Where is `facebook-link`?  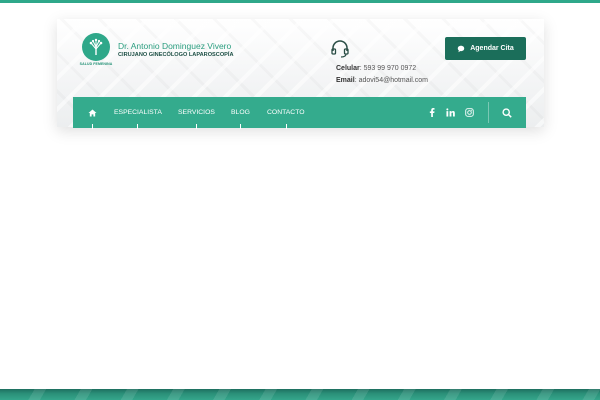
facebook-link is located at coordinates (432, 112).